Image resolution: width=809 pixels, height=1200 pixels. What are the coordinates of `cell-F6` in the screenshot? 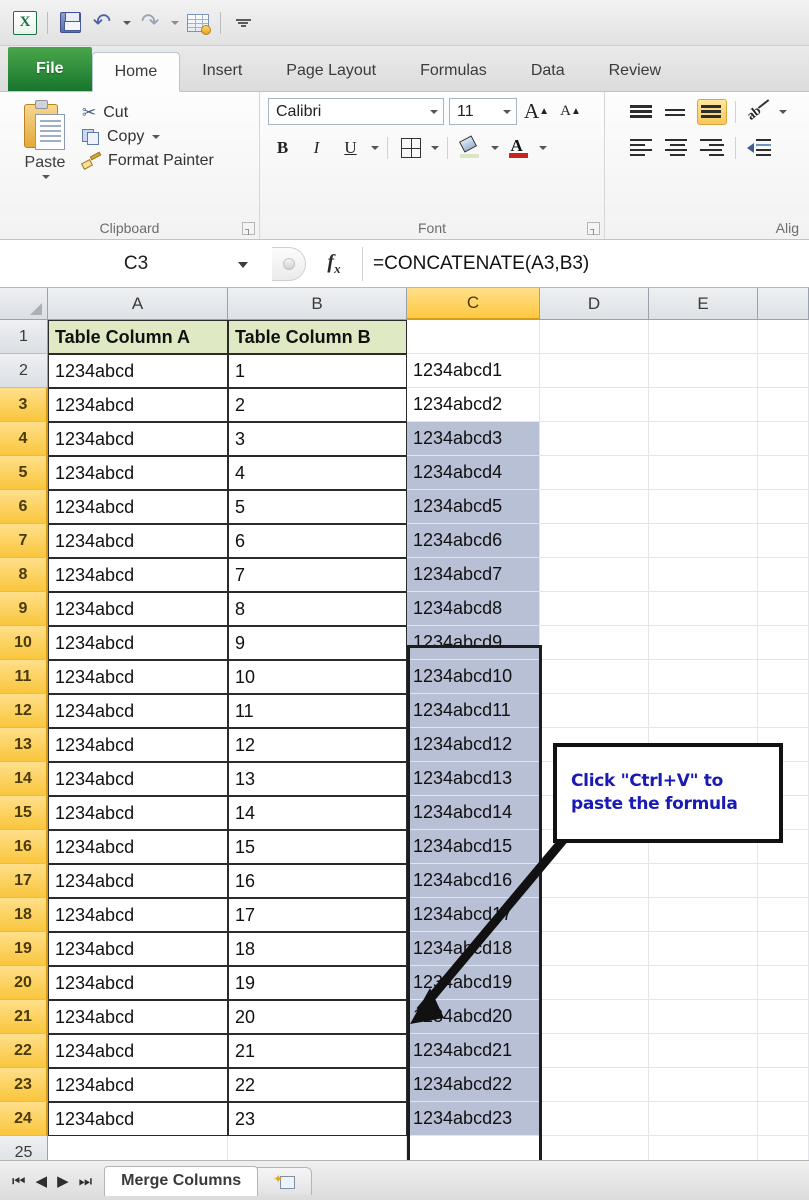 It's located at (783, 507).